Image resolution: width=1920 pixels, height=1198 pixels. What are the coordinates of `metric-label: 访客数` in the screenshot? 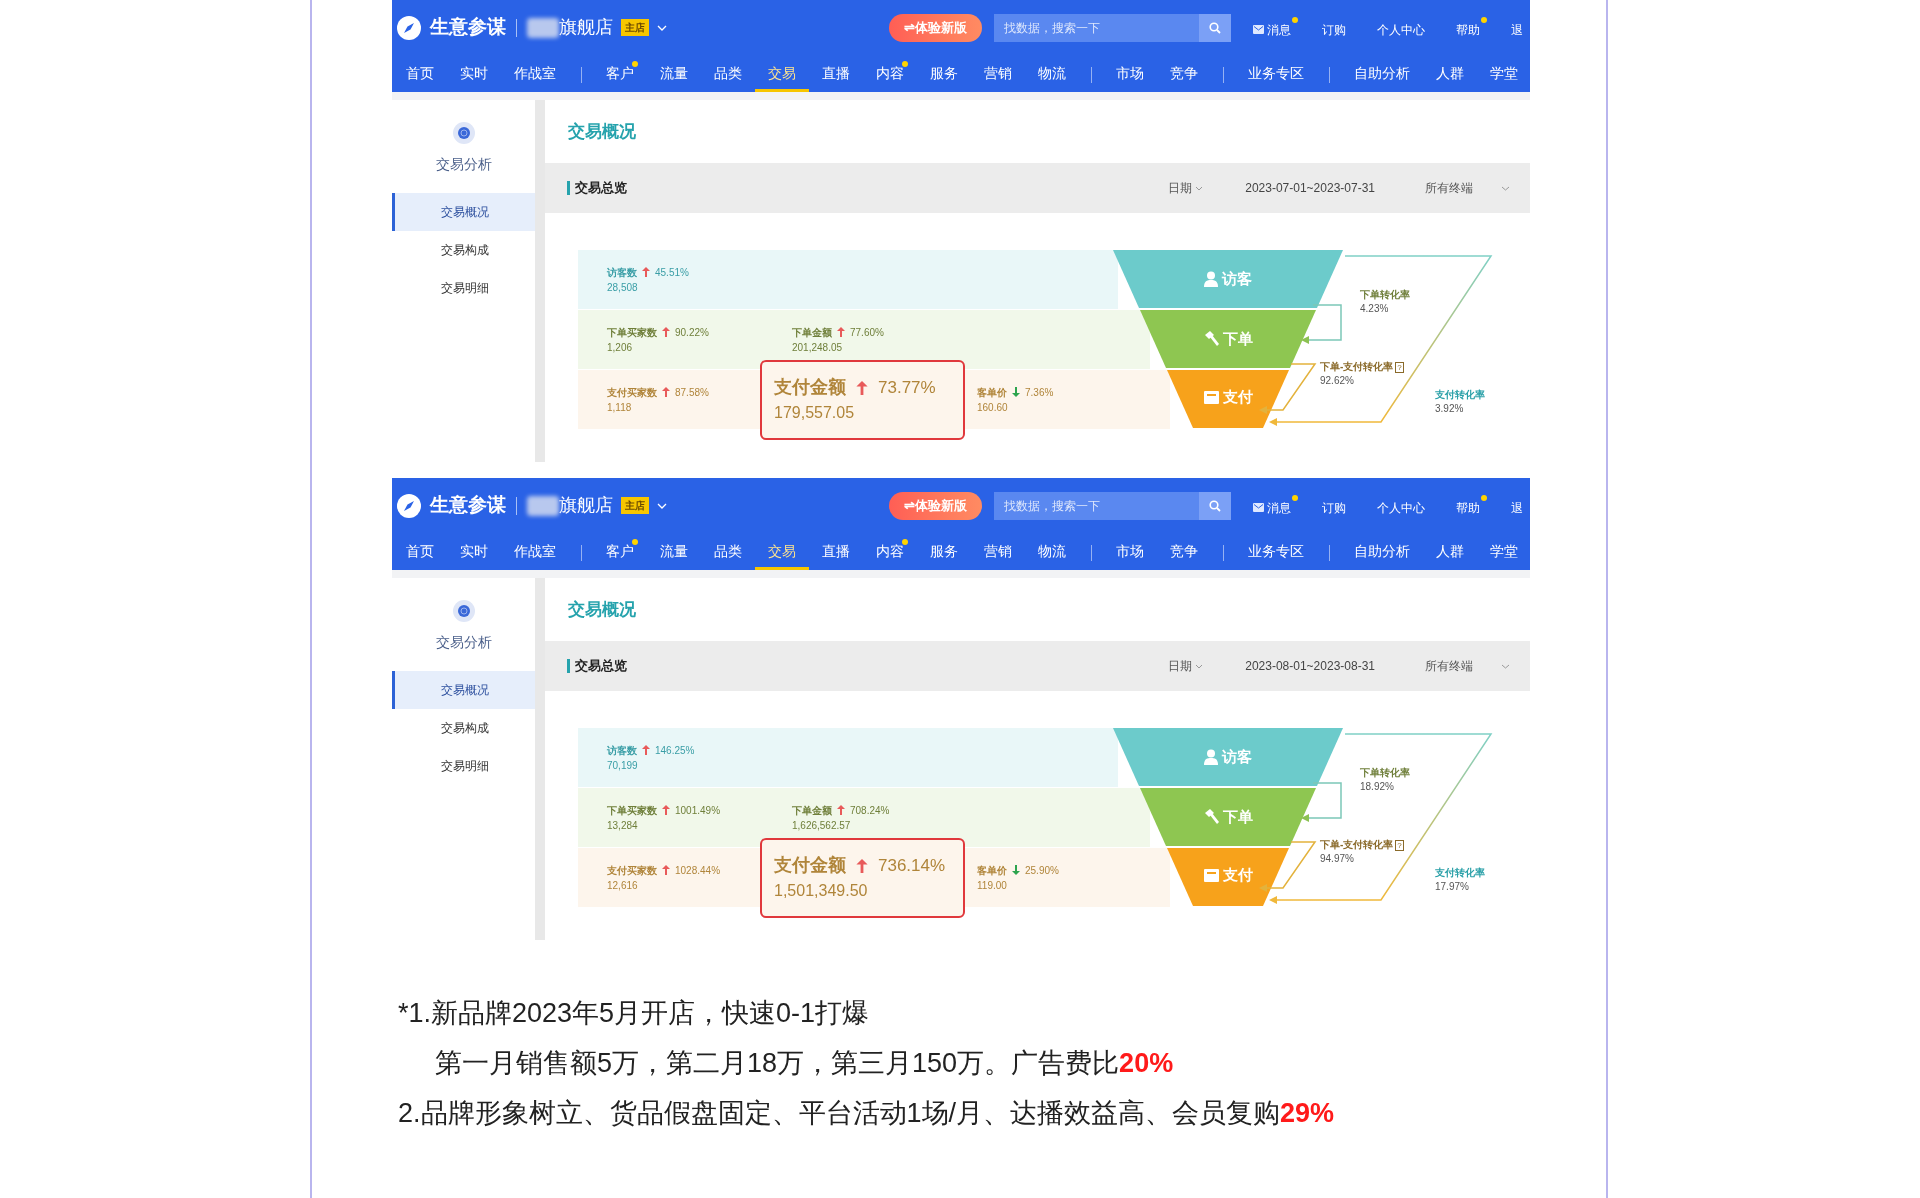 It's located at (622, 750).